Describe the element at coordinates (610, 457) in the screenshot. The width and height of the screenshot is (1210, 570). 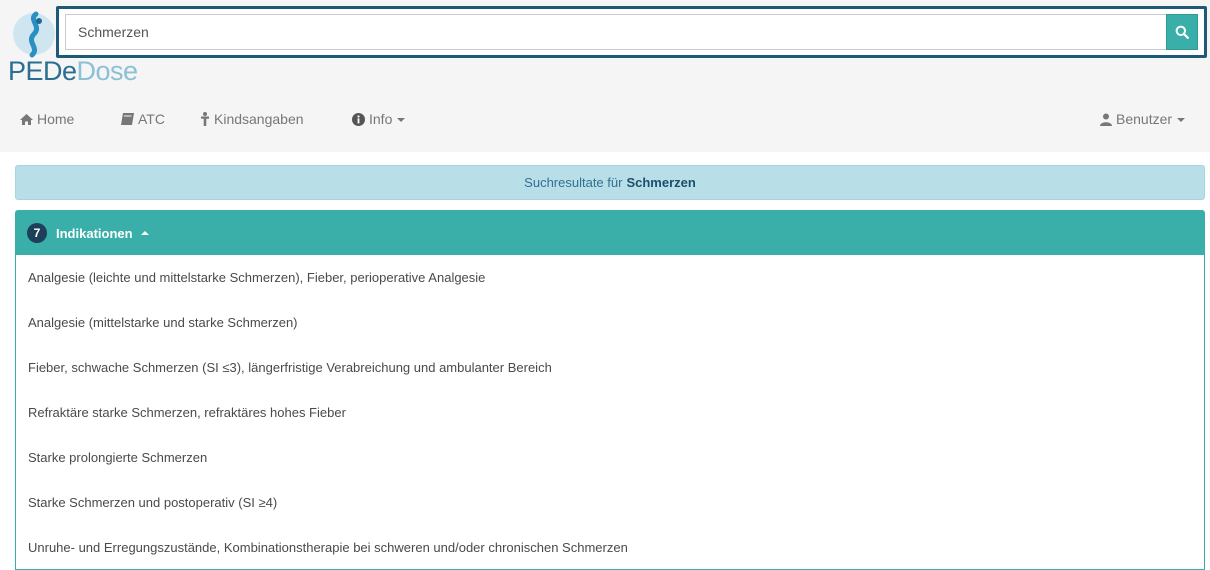
I see `list-item: Starke prolongierte Schmerzen` at that location.